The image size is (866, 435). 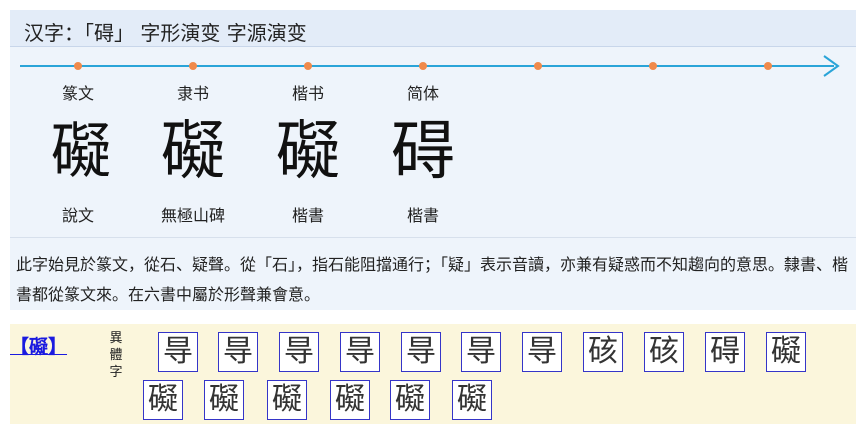 What do you see at coordinates (430, 66) in the screenshot?
I see `timeline` at bounding box center [430, 66].